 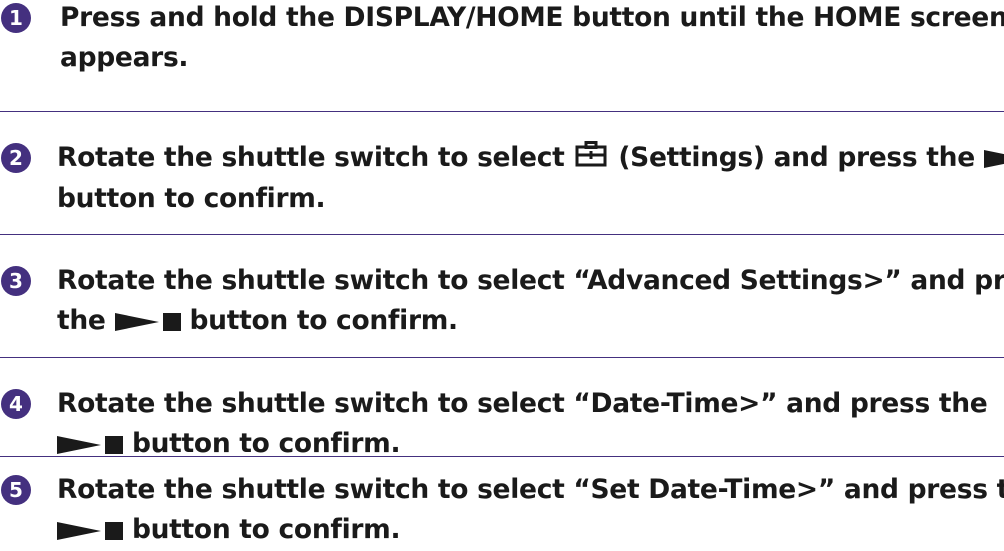 I want to click on step-text-line: the button to confirm., so click(x=530, y=321).